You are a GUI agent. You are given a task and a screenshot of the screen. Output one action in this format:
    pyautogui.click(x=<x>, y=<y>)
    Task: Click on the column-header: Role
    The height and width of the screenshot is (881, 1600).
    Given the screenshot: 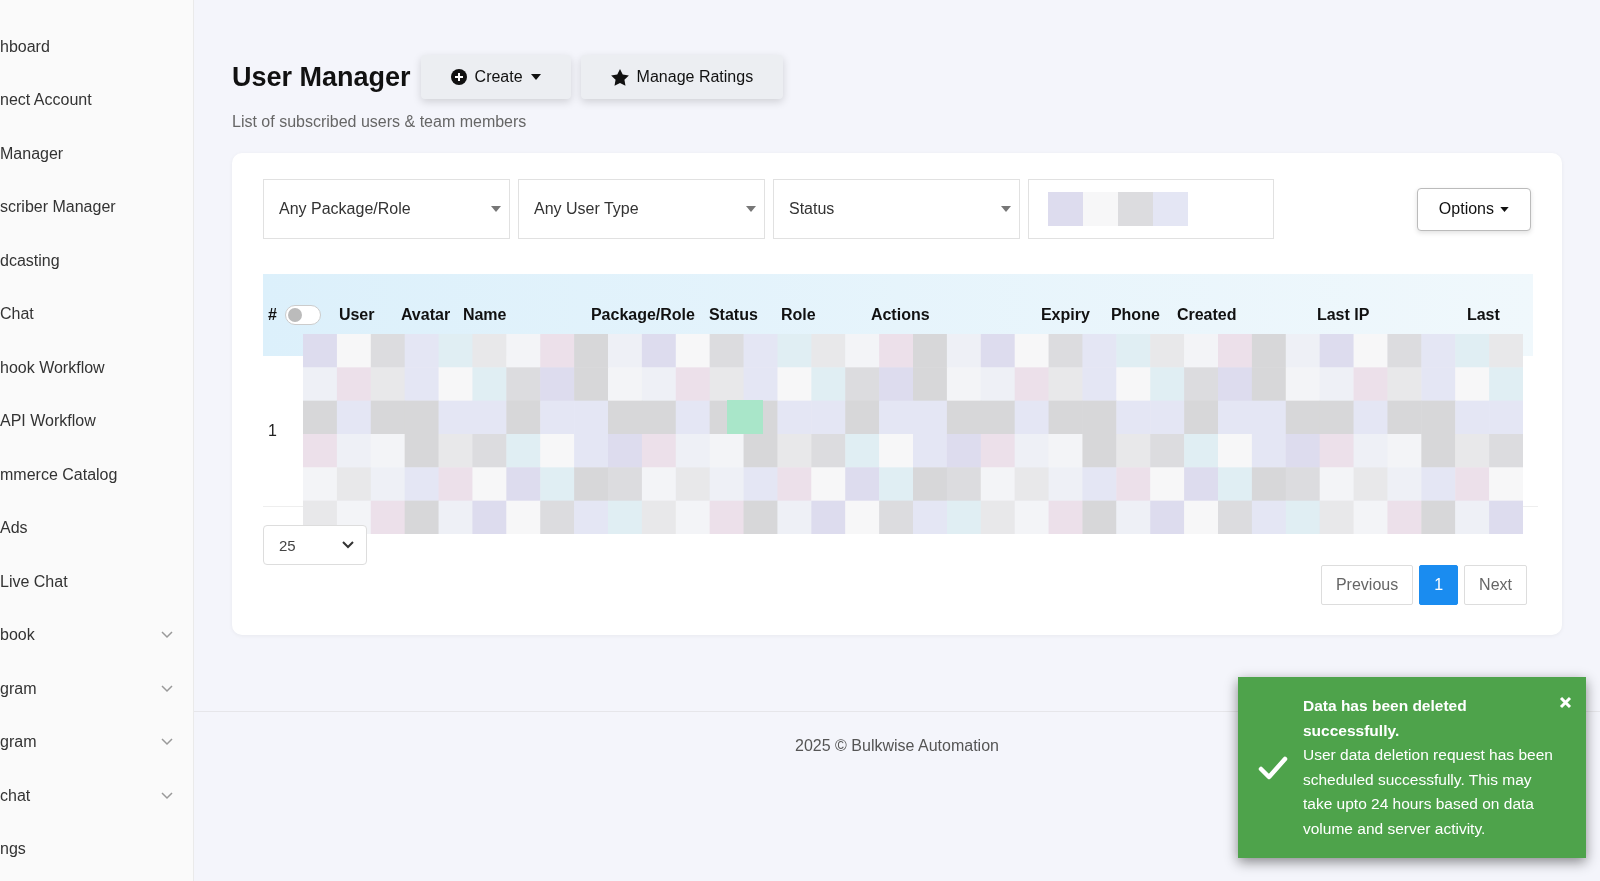 What is the action you would take?
    pyautogui.click(x=798, y=315)
    